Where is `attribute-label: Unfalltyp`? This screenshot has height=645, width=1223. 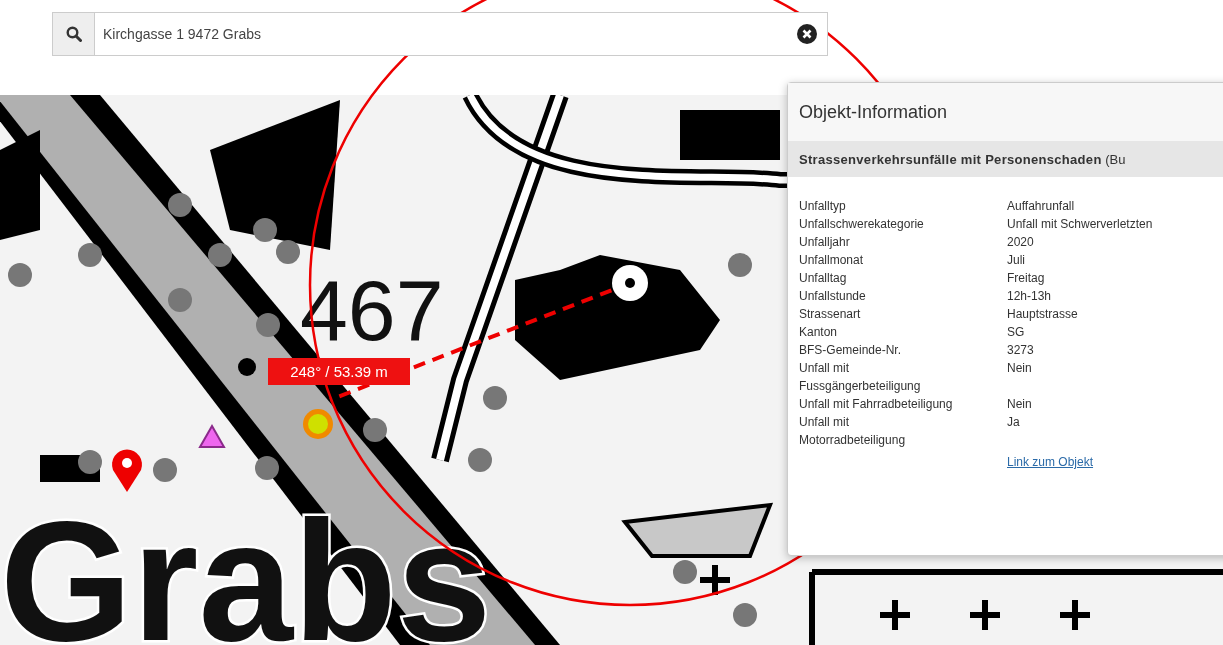 attribute-label: Unfalltyp is located at coordinates (823, 206).